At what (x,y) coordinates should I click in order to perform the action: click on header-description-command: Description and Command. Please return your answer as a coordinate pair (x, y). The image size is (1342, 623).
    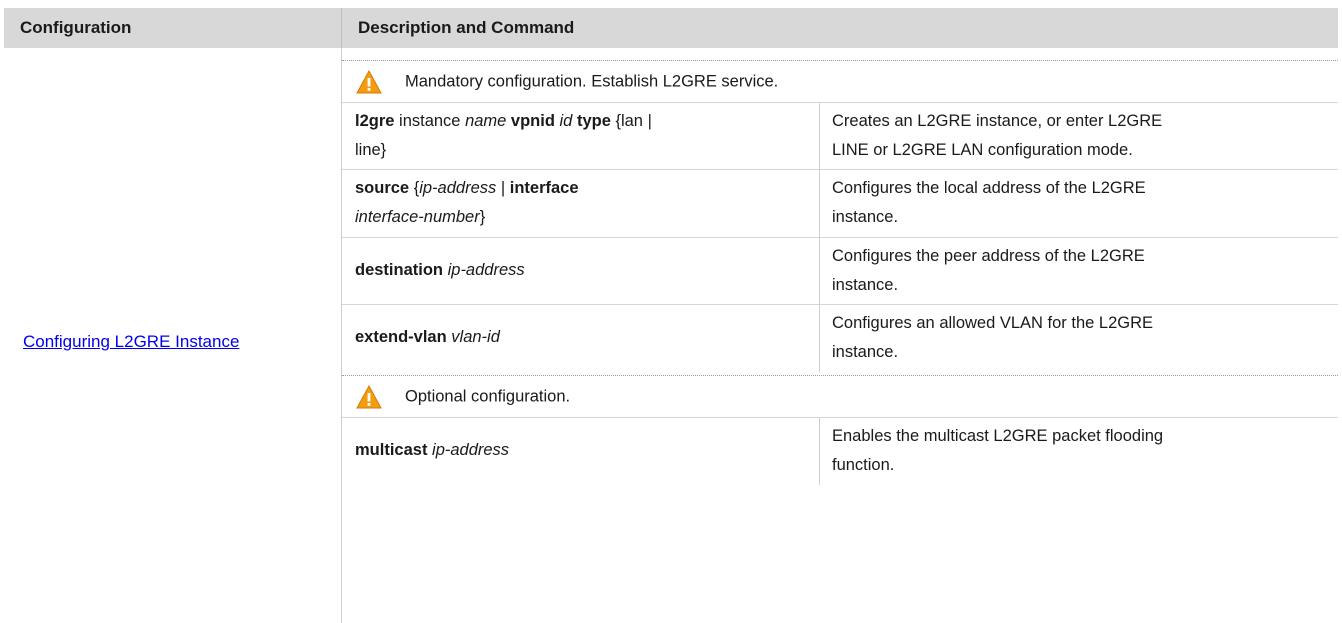
    Looking at the image, I should click on (840, 28).